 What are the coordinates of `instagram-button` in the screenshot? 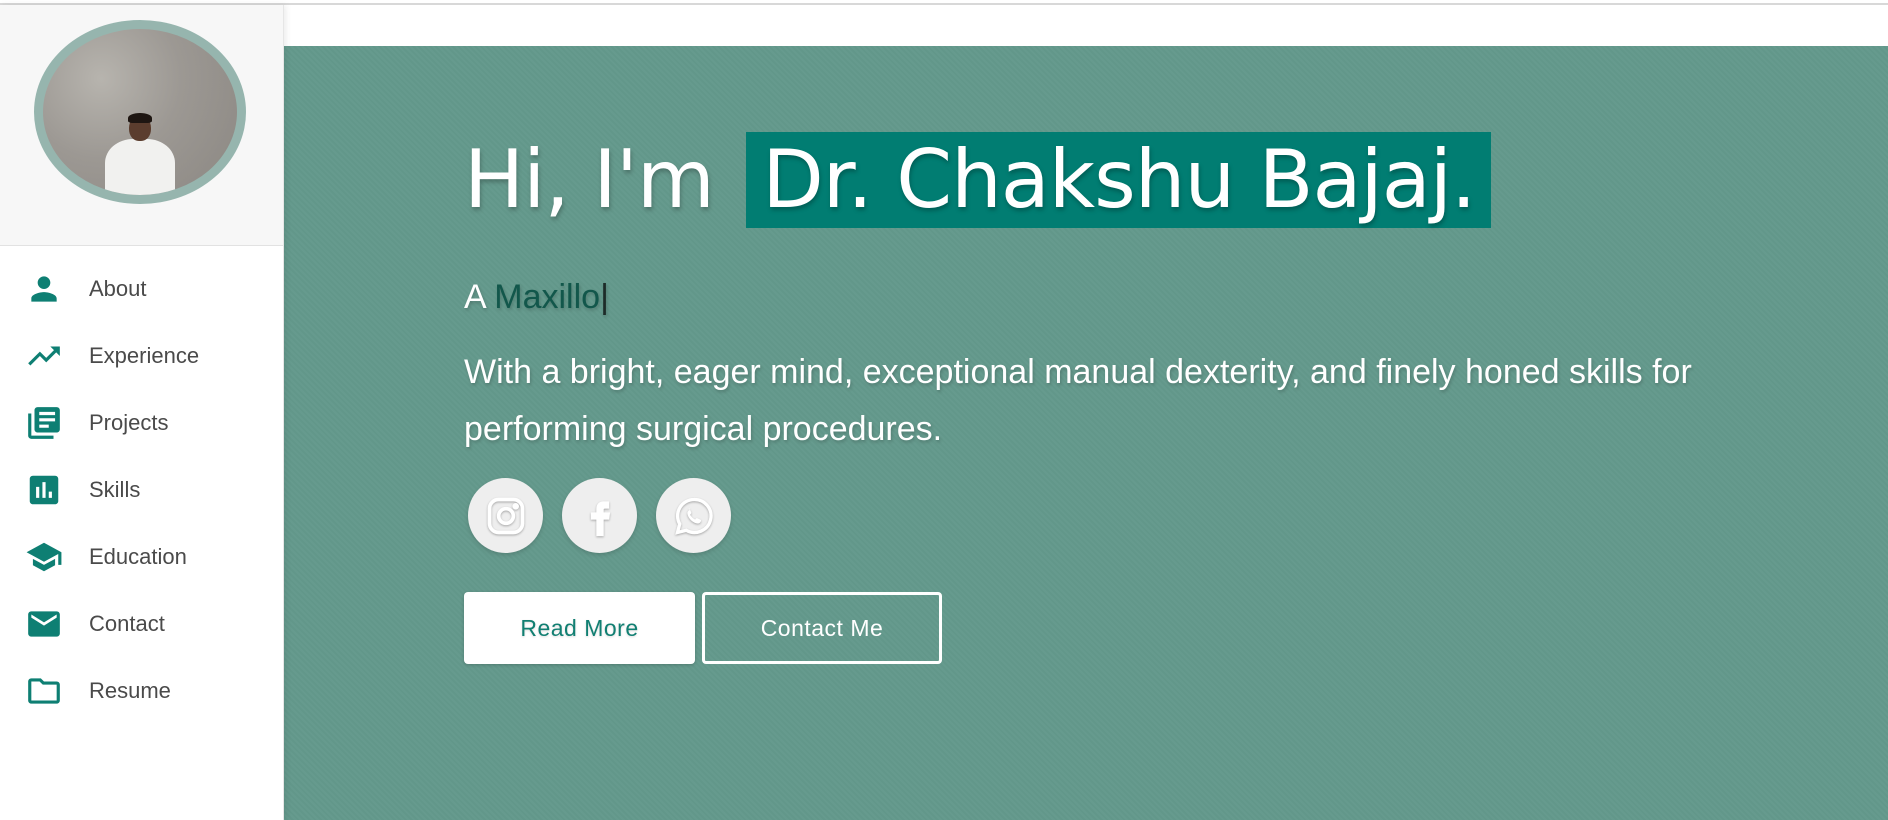 It's located at (505, 515).